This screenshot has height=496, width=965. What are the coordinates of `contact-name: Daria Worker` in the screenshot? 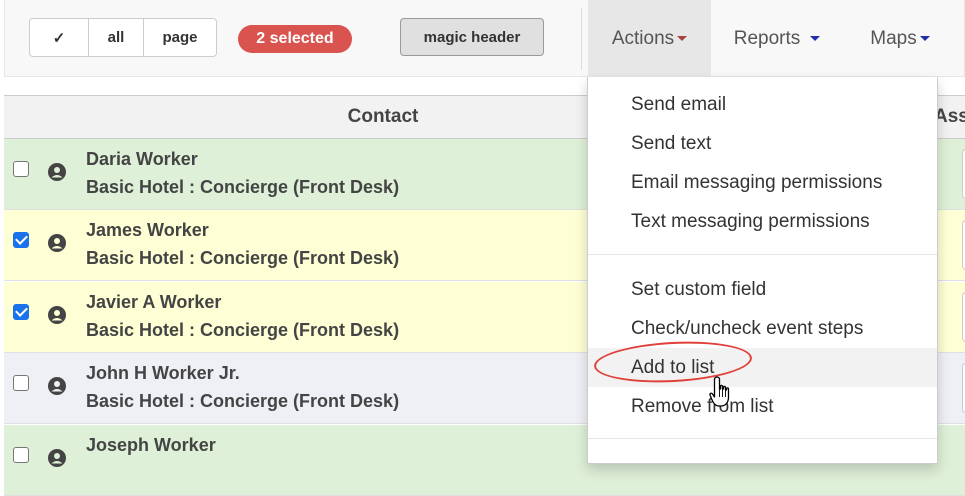 It's located at (142, 159).